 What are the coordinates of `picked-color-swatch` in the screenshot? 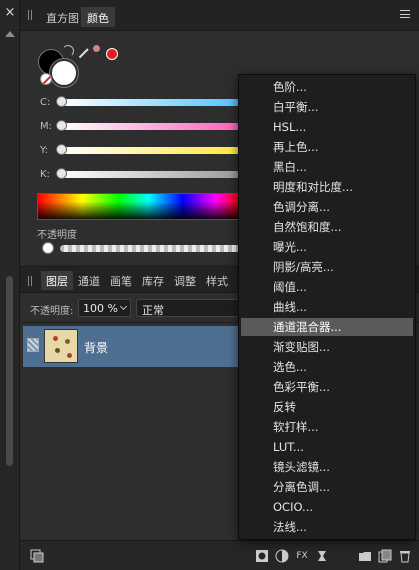 It's located at (112, 54).